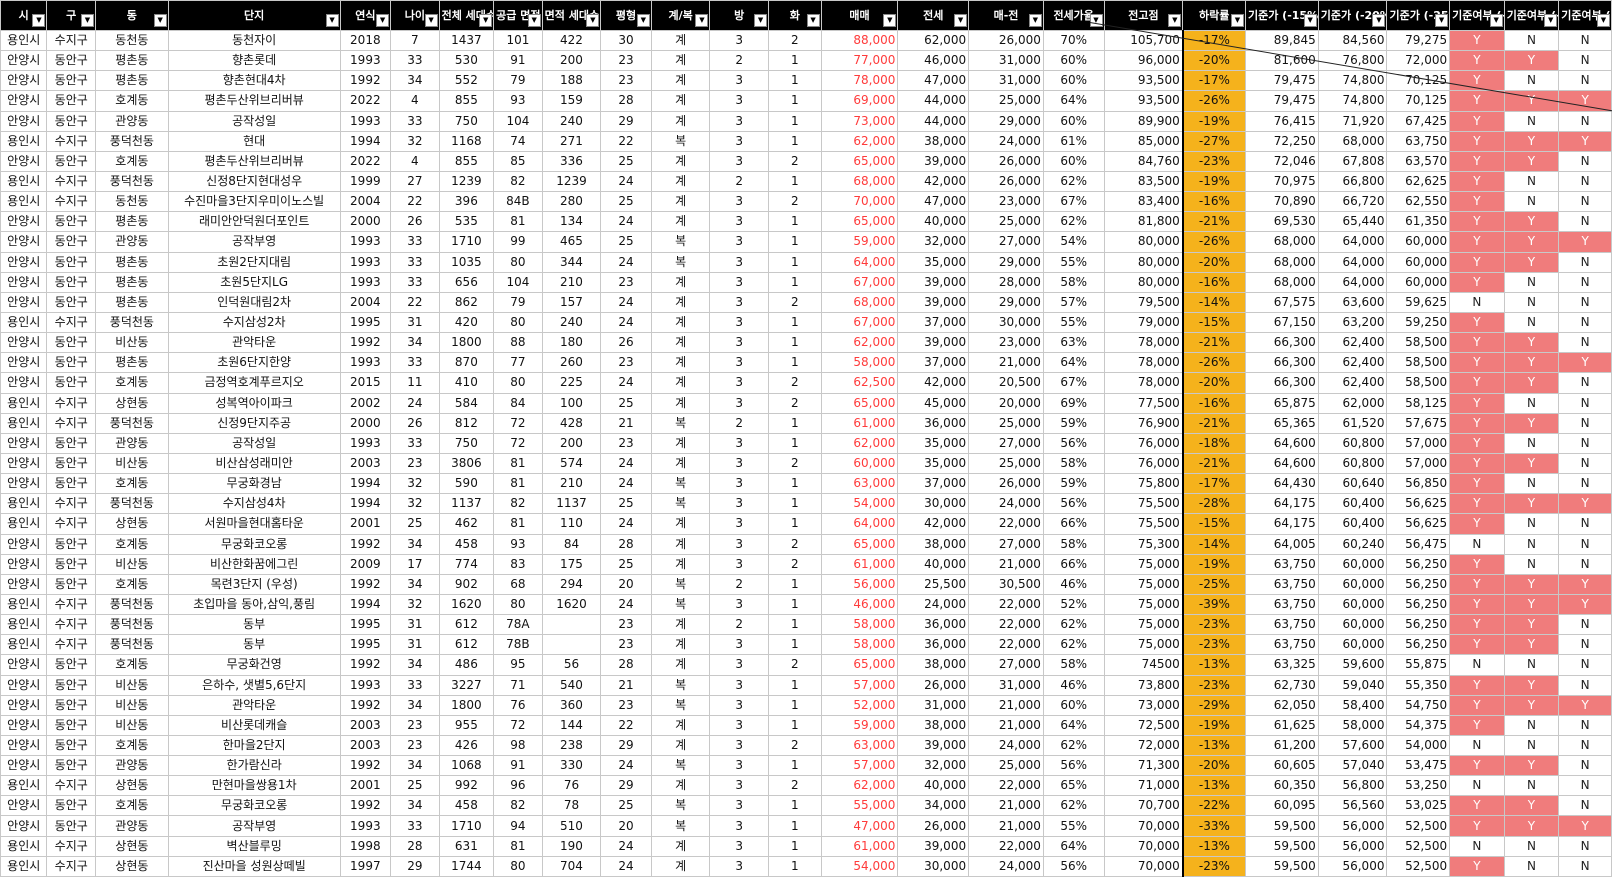 The height and width of the screenshot is (877, 1612). What do you see at coordinates (365, 564) in the screenshot?
I see `table-cell: 2009` at bounding box center [365, 564].